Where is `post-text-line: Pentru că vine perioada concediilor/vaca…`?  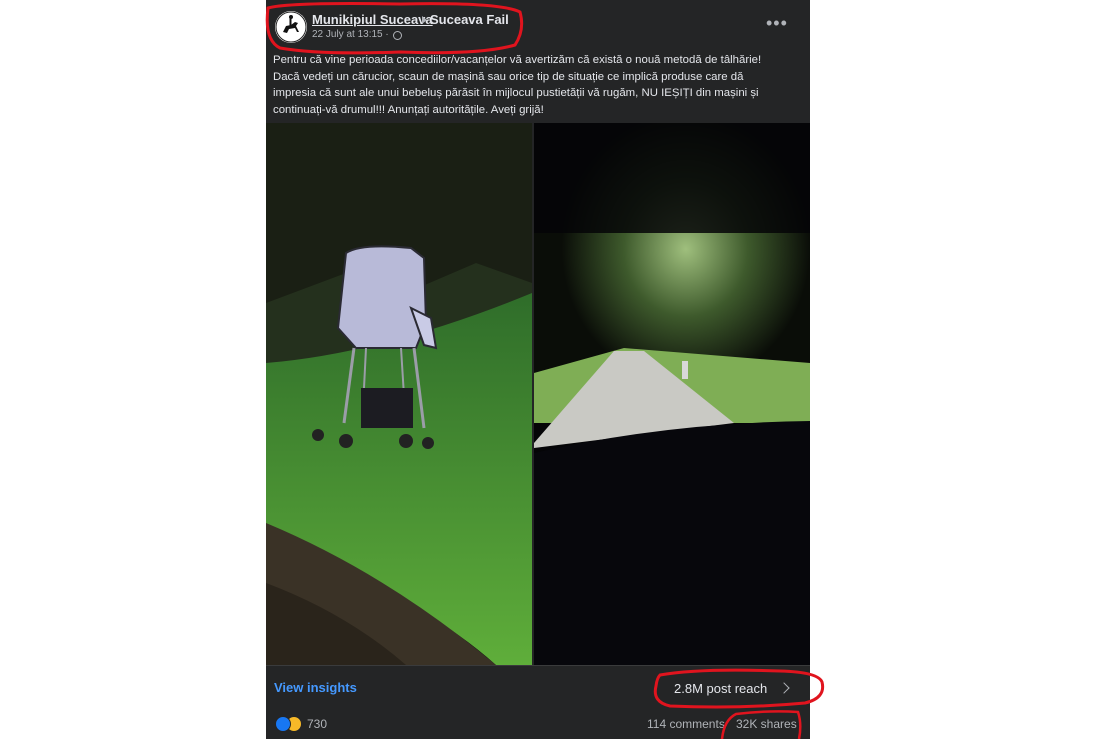 post-text-line: Pentru că vine perioada concediilor/vaca… is located at coordinates (517, 60).